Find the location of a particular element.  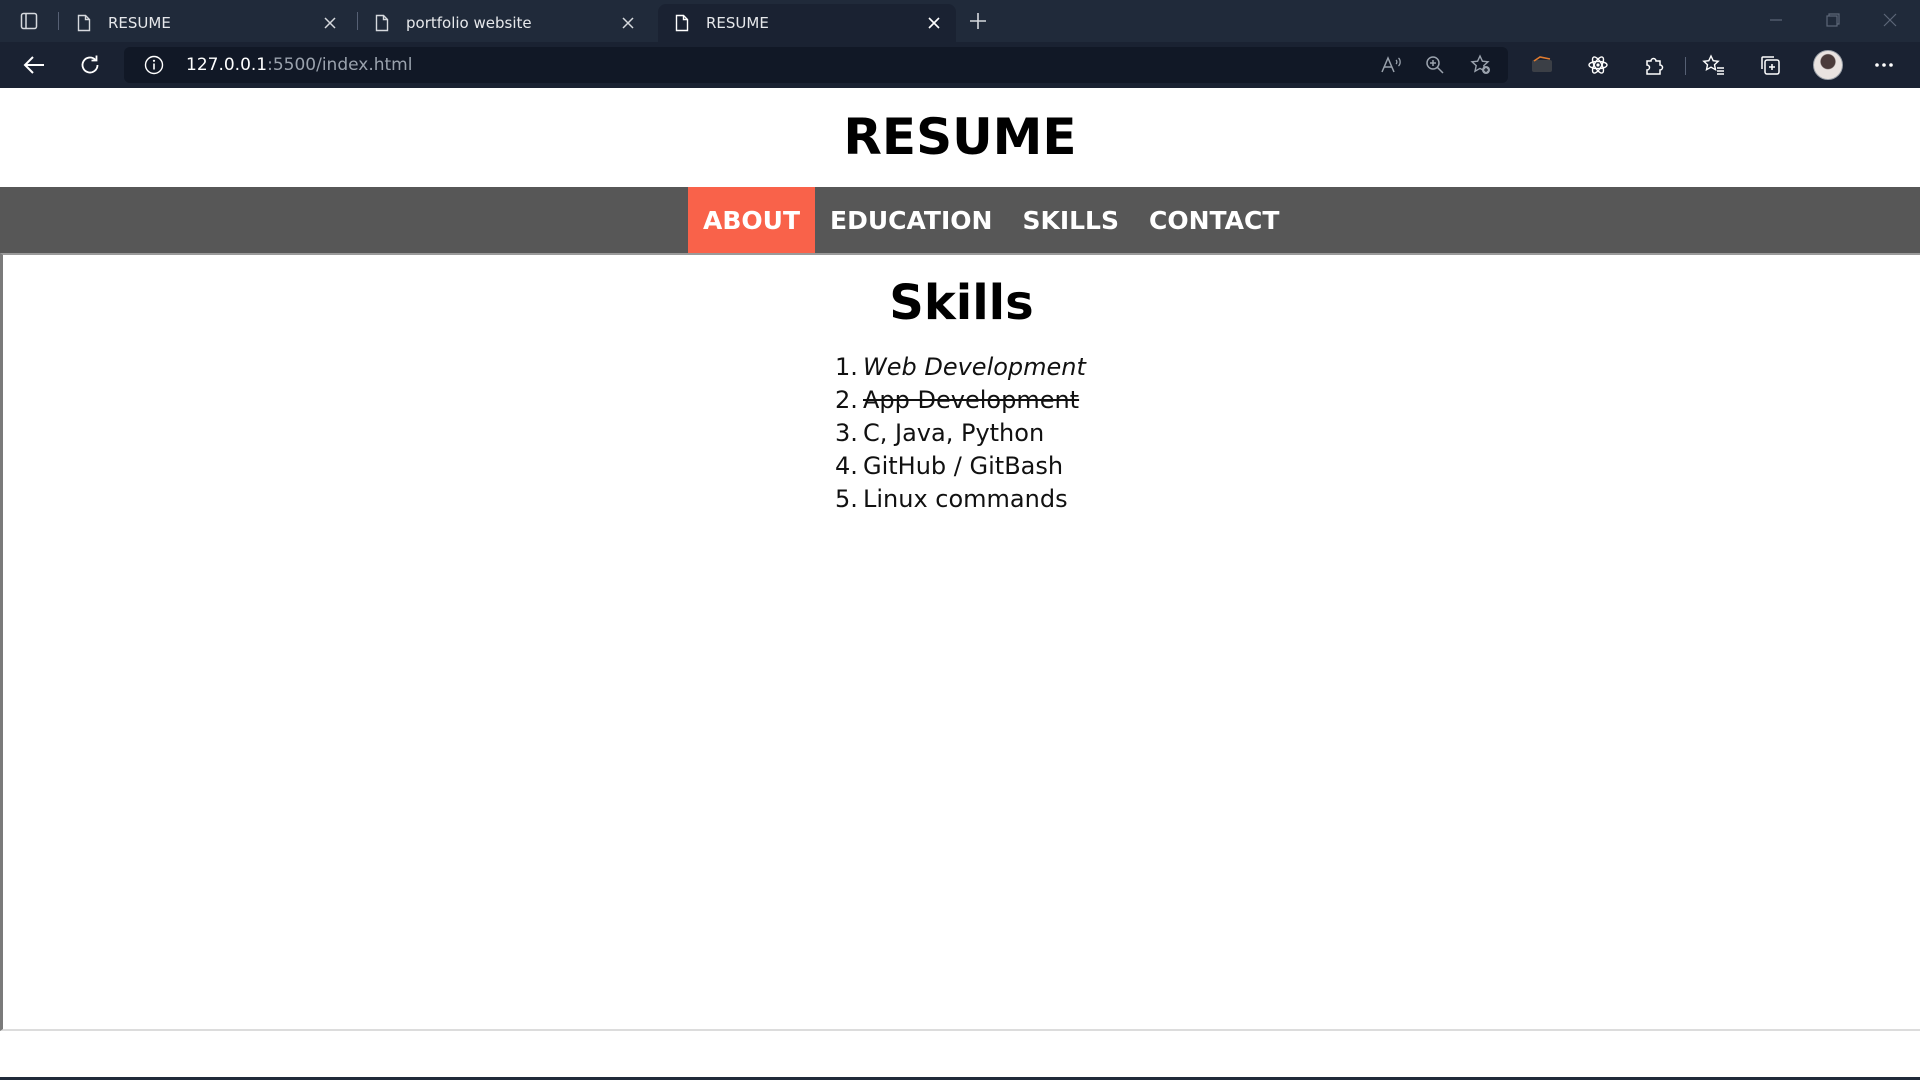

list-item: 5. Linux commands is located at coordinates (960, 499).